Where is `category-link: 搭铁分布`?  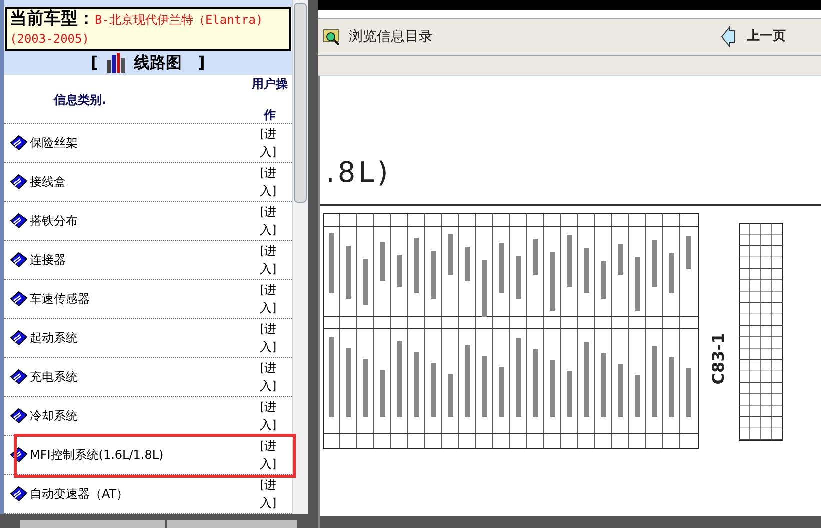 category-link: 搭铁分布 is located at coordinates (54, 221).